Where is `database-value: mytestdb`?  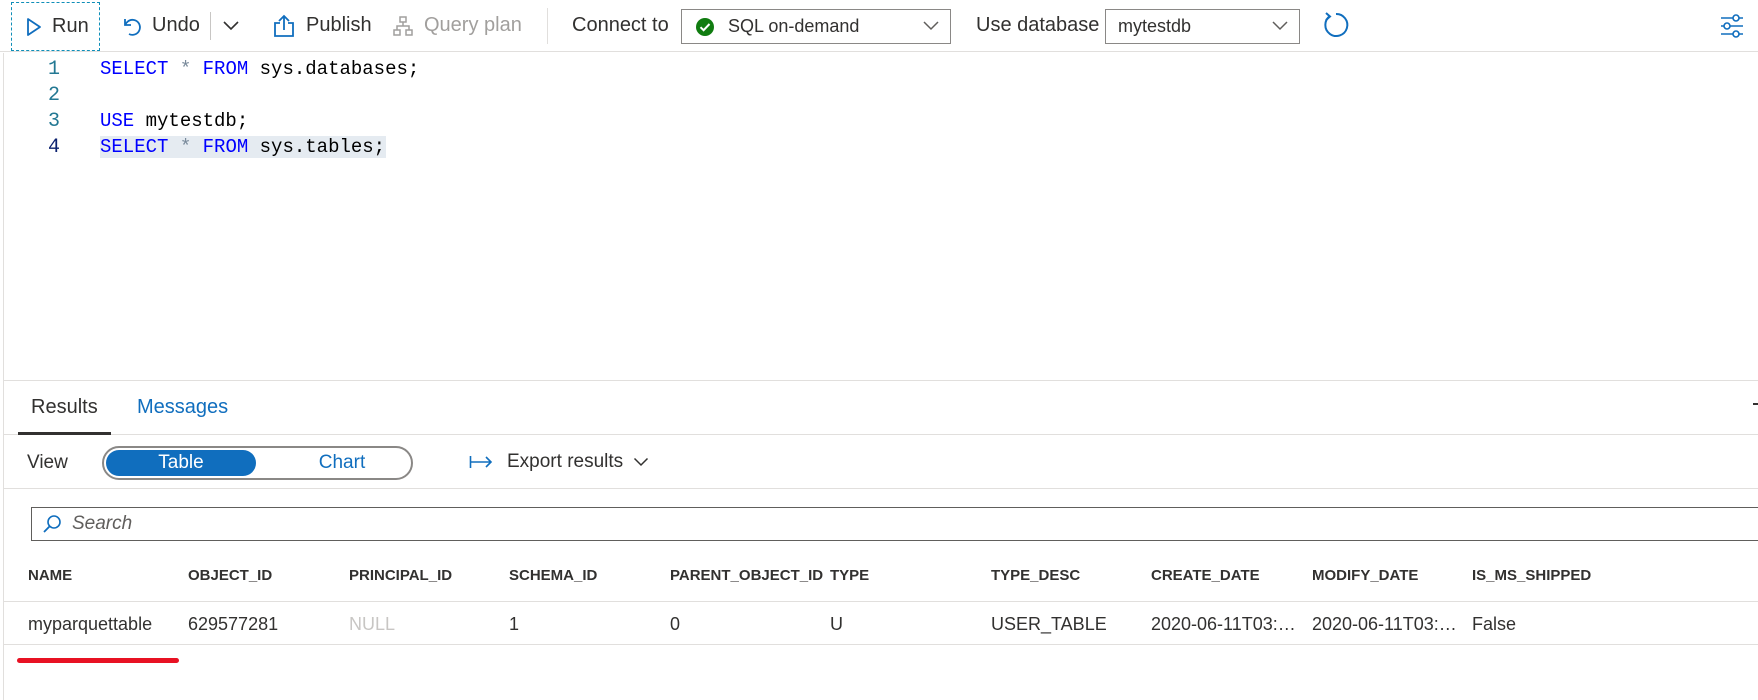
database-value: mytestdb is located at coordinates (1155, 26).